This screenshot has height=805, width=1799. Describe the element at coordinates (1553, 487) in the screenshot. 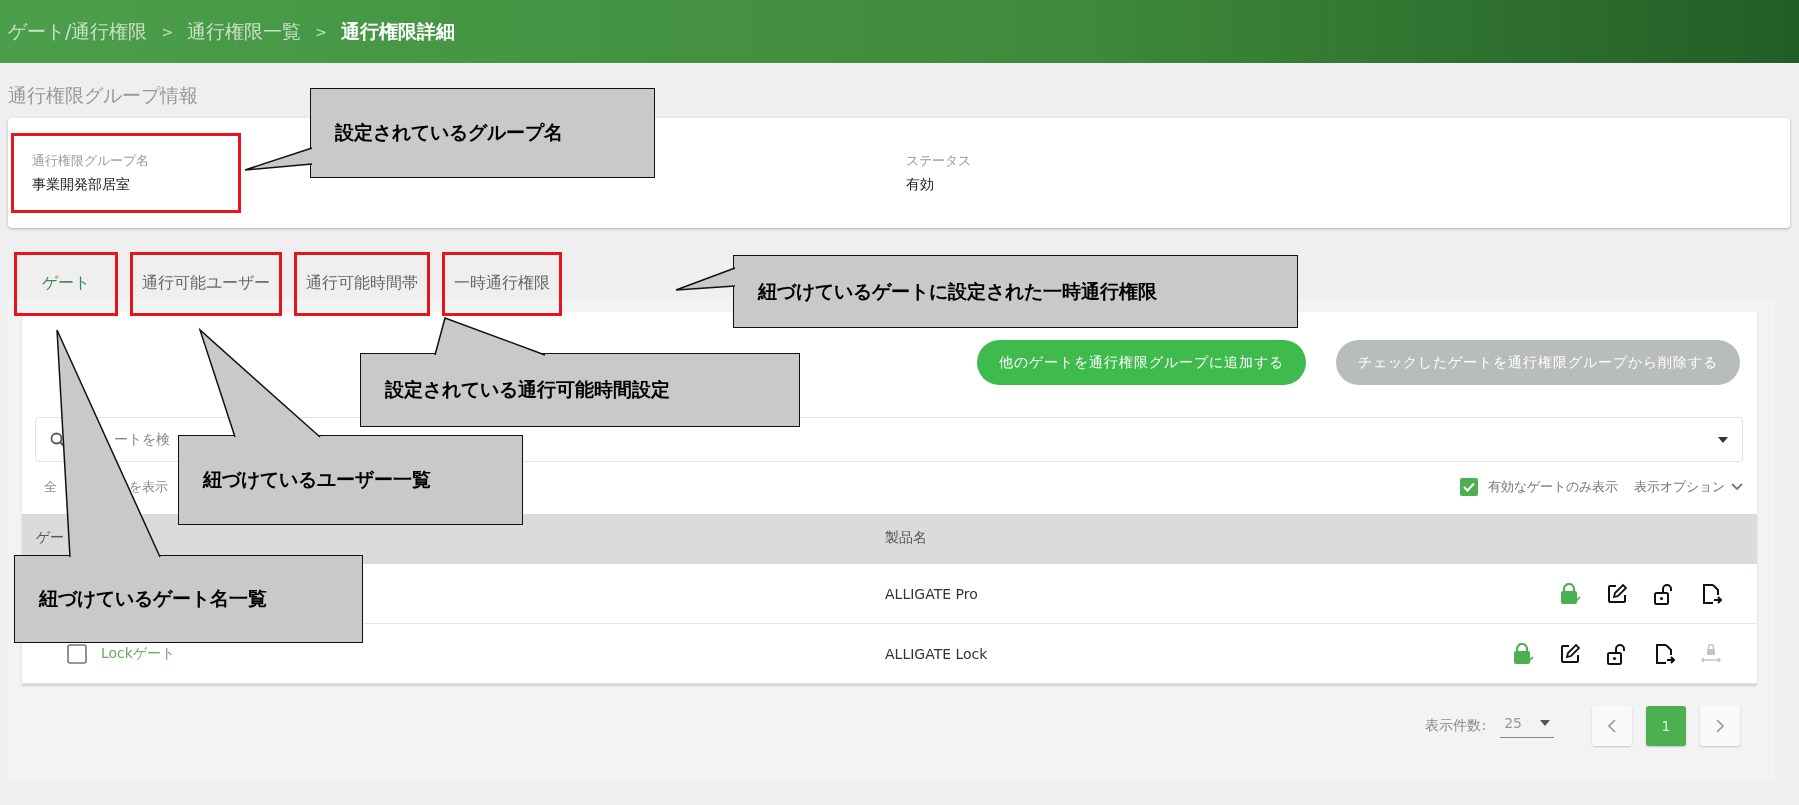

I see `filter-label: 有効なゲートのみ表示` at that location.